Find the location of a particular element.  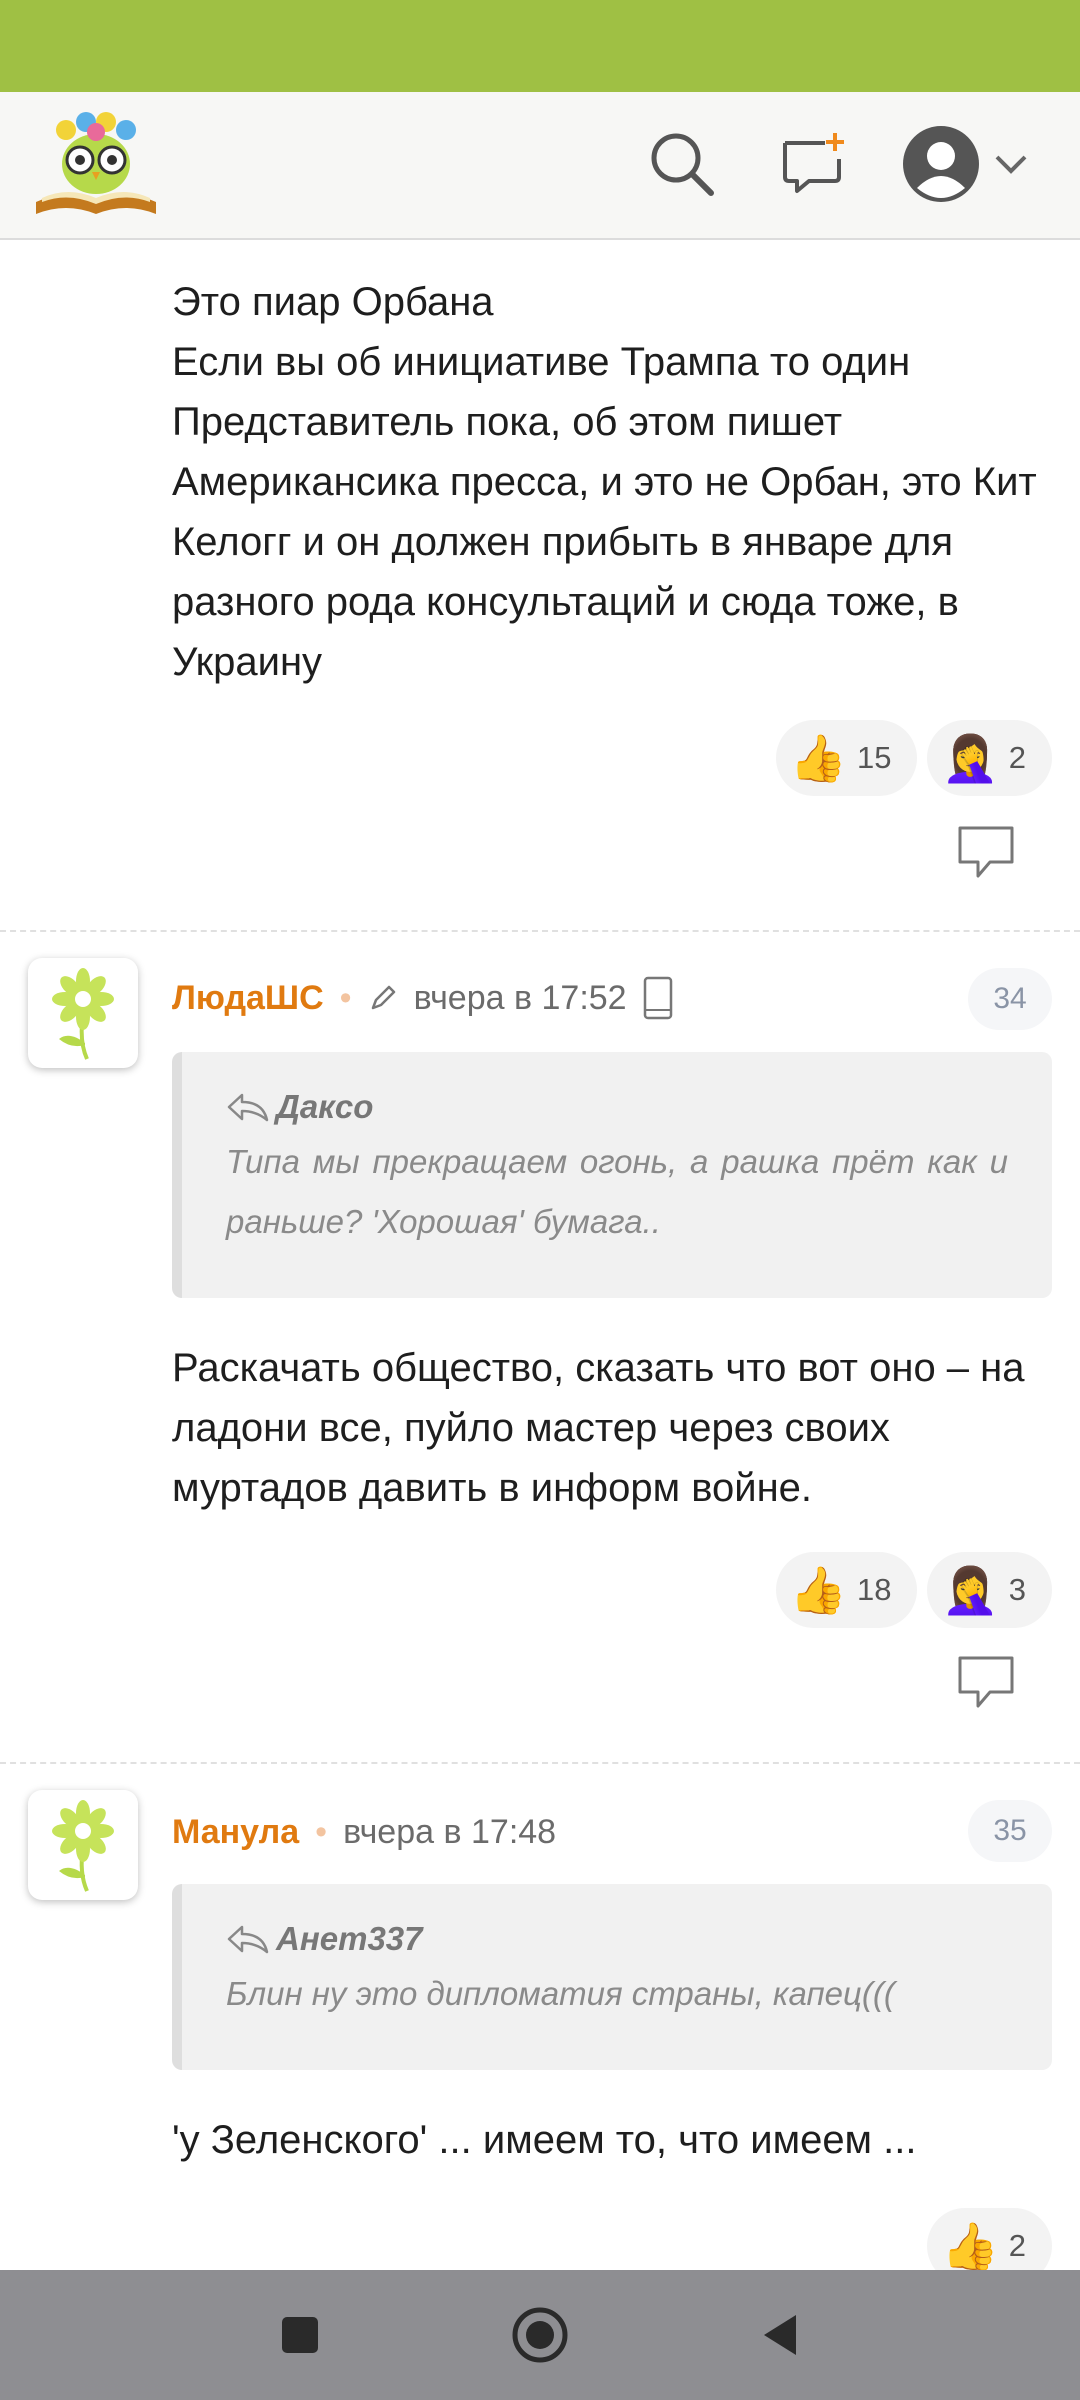

author-name: ЛюдаШС is located at coordinates (248, 998).